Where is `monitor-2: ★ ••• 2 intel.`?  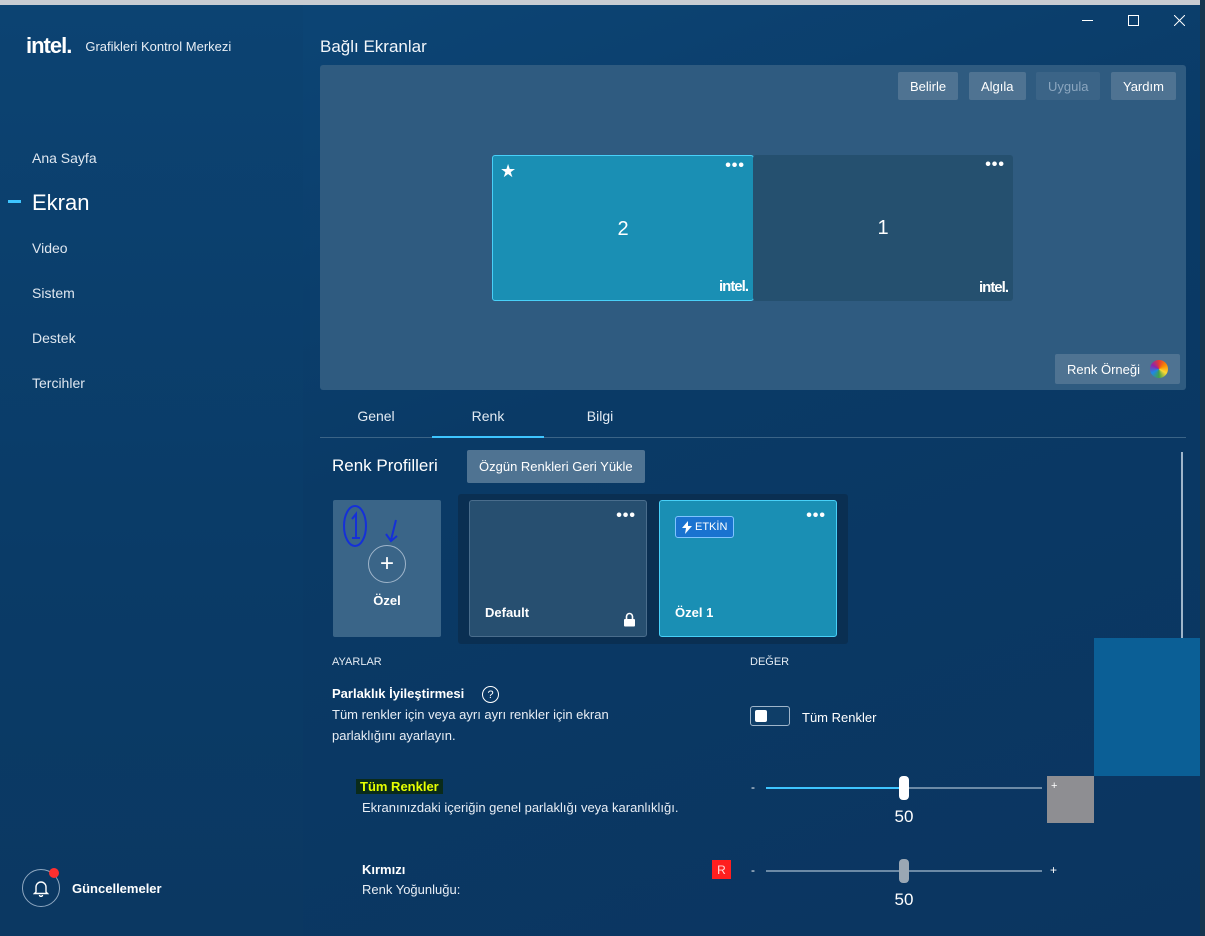
monitor-2: ★ ••• 2 intel. is located at coordinates (623, 228).